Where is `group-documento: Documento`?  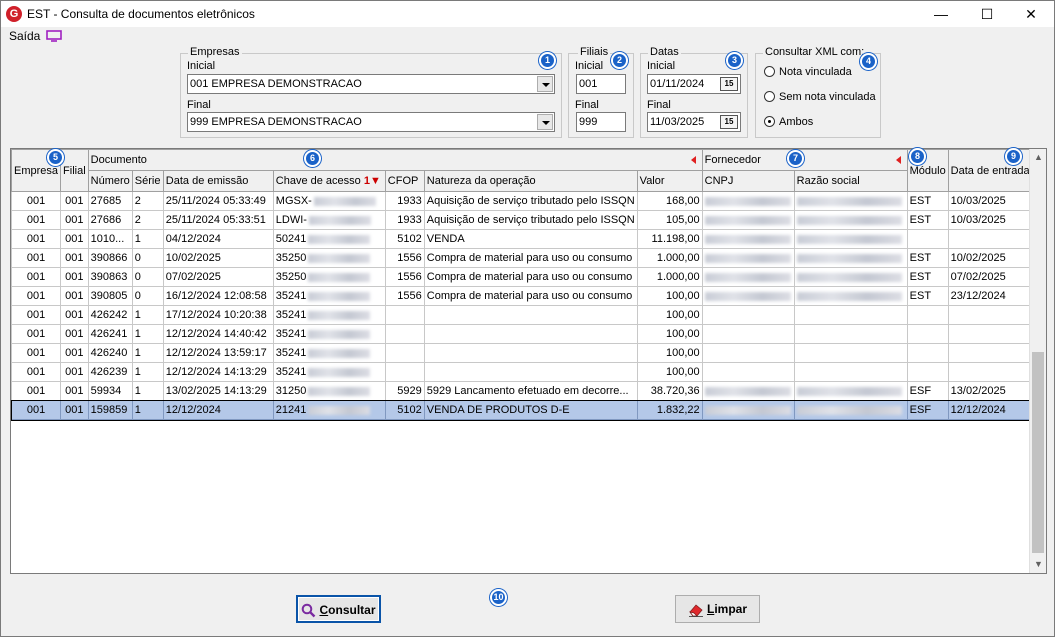 group-documento: Documento is located at coordinates (395, 160).